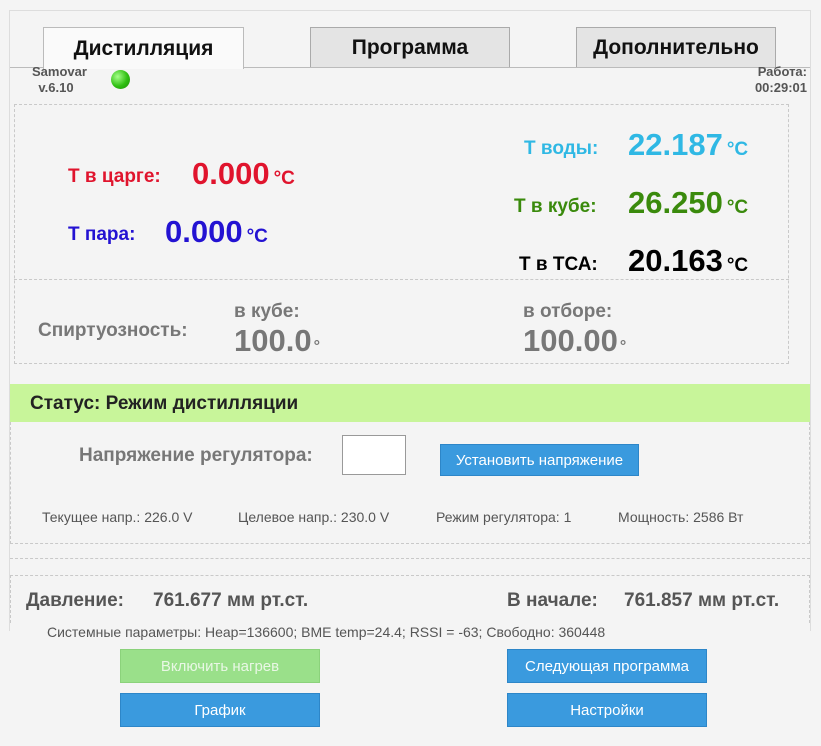 The width and height of the screenshot is (821, 746). Describe the element at coordinates (623, 346) in the screenshot. I see `alcohol-take-degree: °` at that location.